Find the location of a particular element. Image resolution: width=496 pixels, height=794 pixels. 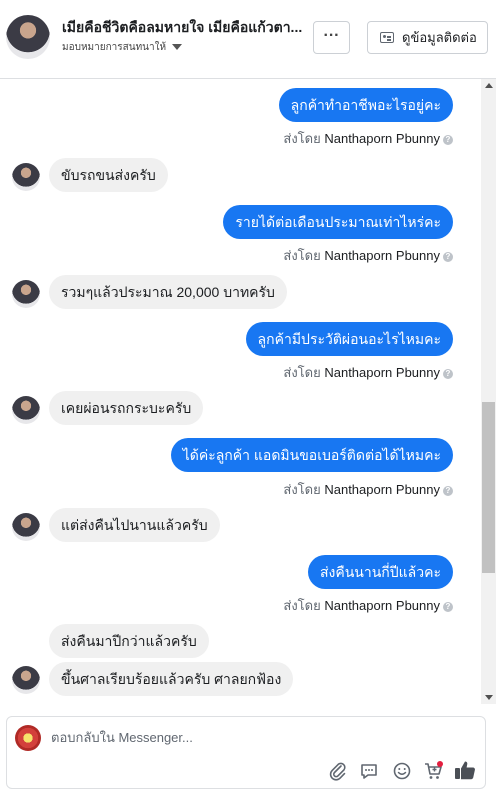

assign-label: มอบหมายการสนทนาให้ is located at coordinates (114, 47).